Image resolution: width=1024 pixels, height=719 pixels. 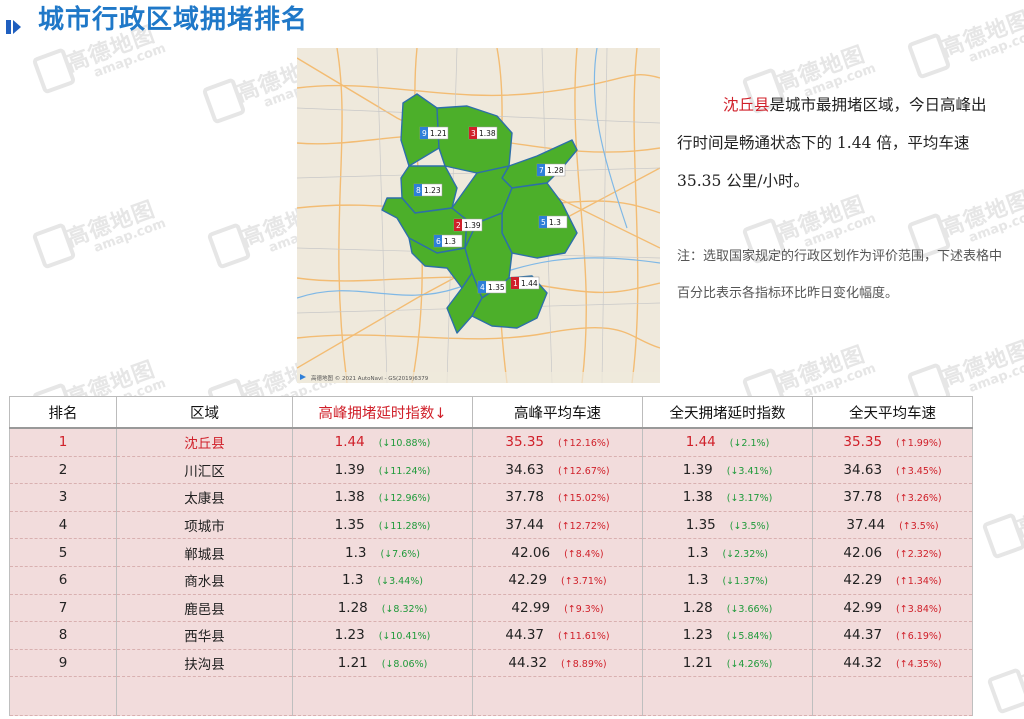 I want to click on marker-value: 1.44, so click(x=529, y=283).